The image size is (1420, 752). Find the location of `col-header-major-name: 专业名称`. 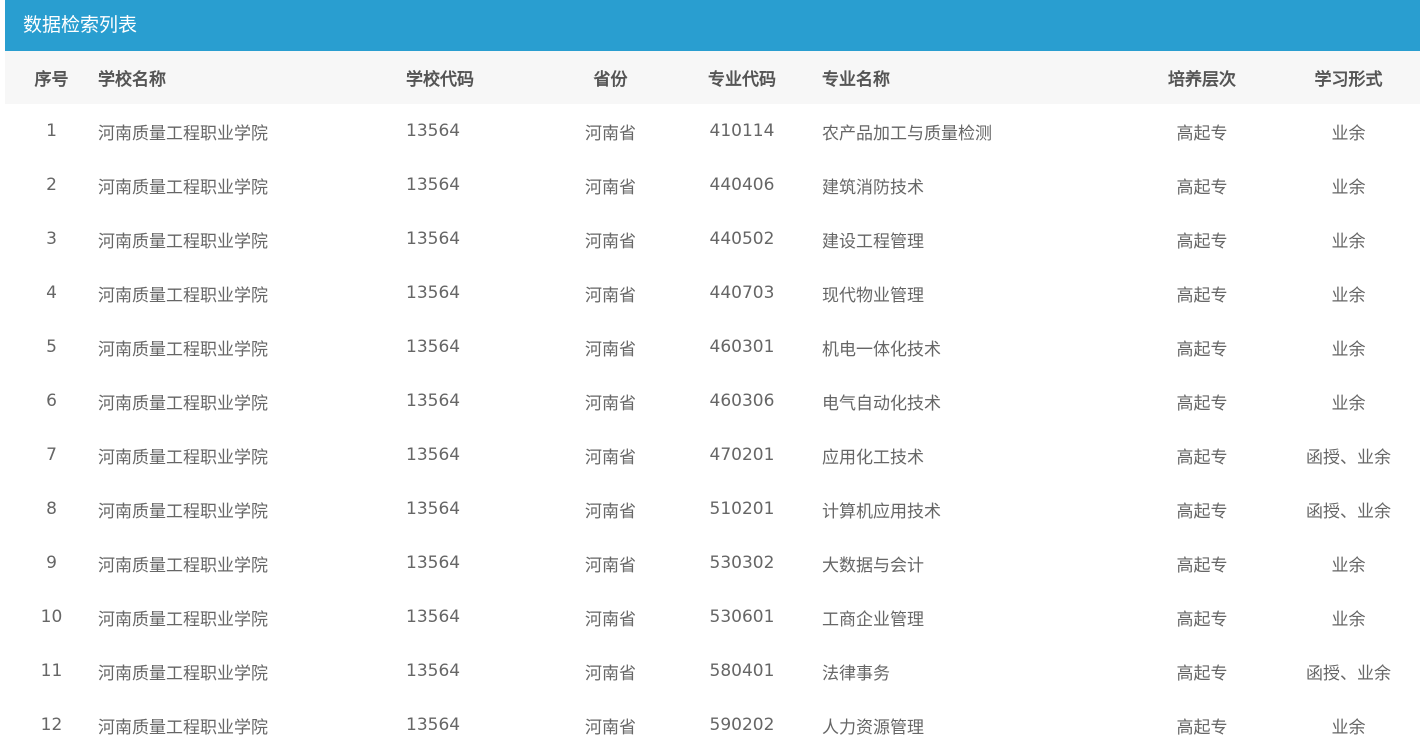

col-header-major-name: 专业名称 is located at coordinates (856, 80).